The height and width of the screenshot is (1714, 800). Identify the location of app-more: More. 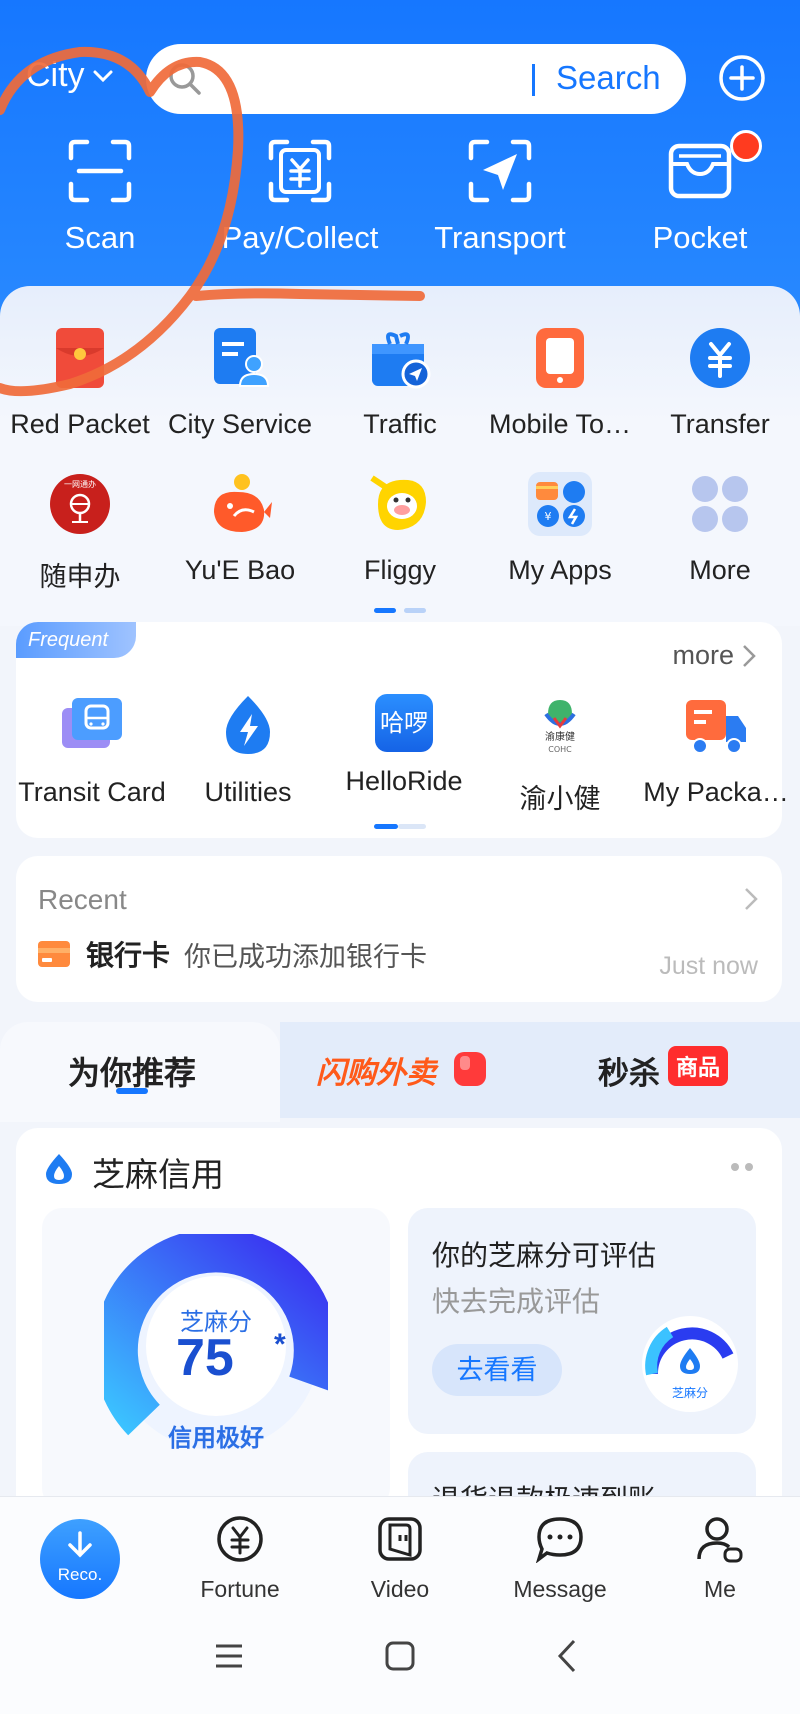
(720, 533).